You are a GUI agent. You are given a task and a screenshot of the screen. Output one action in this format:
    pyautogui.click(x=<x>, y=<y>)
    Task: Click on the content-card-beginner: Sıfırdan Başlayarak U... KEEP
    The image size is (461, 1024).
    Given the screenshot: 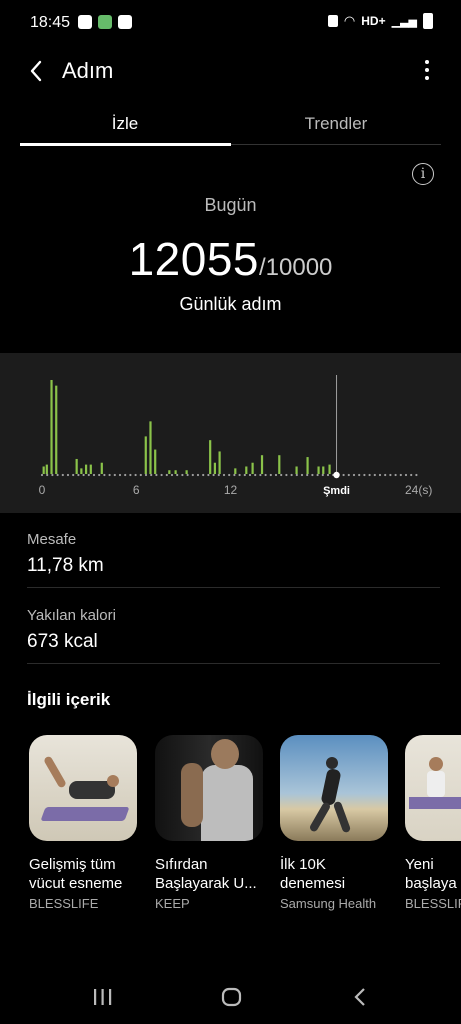 What is the action you would take?
    pyautogui.click(x=209, y=823)
    